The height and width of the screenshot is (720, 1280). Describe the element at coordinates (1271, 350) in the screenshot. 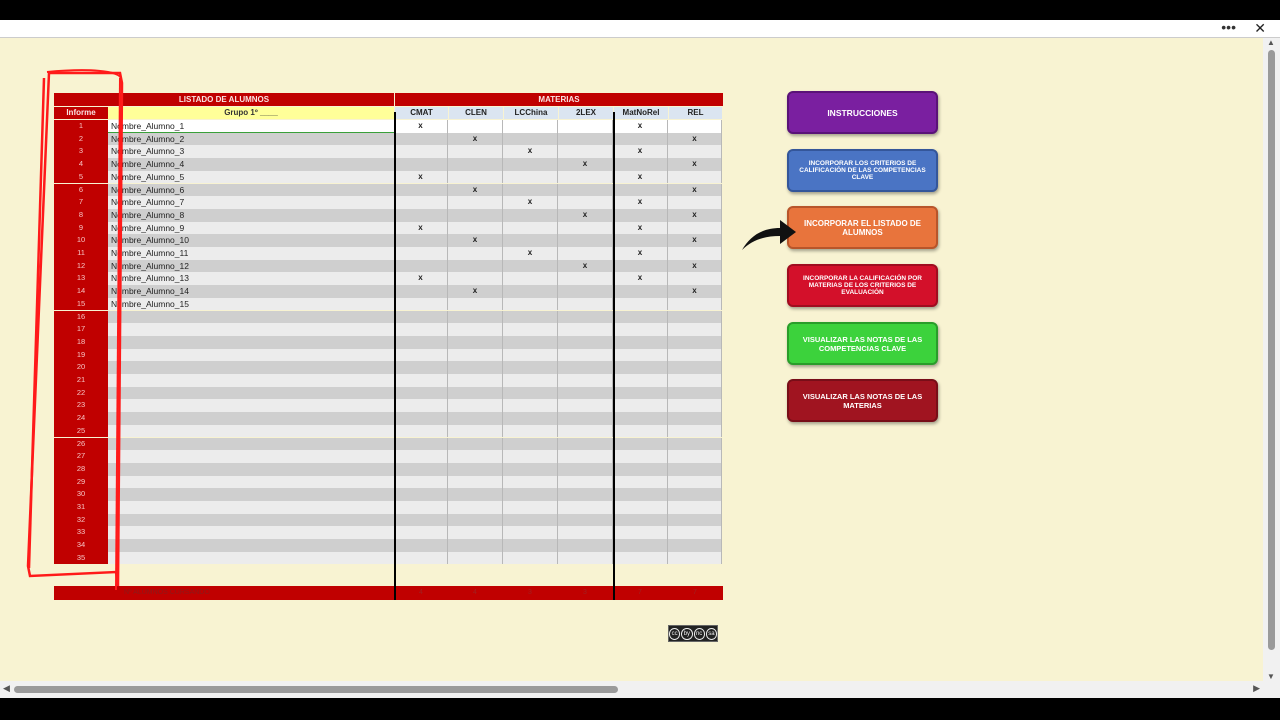

I see `vertical-scroll-thumb` at that location.